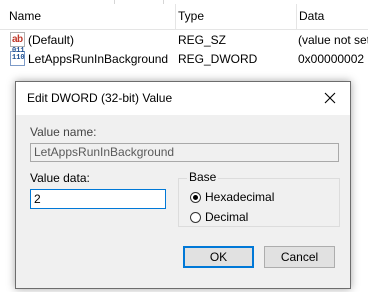 Image resolution: width=368 pixels, height=292 pixels. I want to click on value-name-field: LetAppsRunInBackground, so click(184, 152).